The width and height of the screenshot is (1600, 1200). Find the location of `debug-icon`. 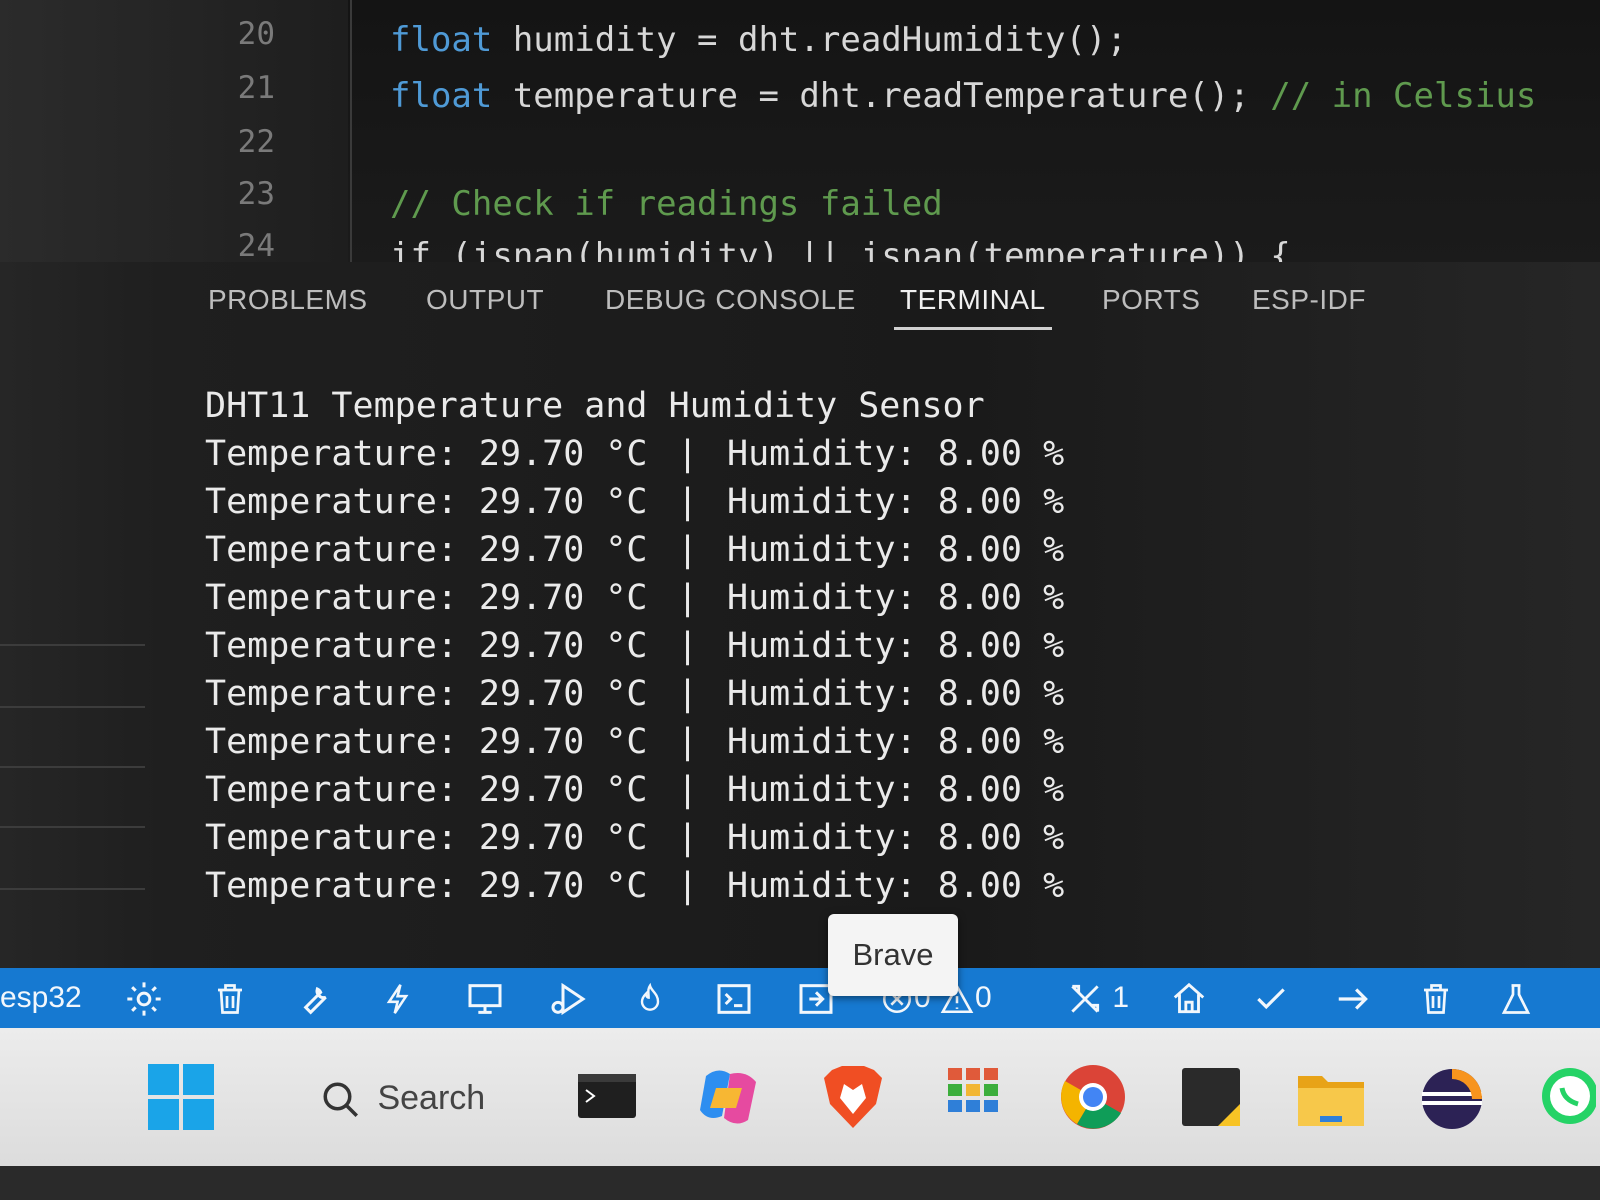

debug-icon is located at coordinates (568, 998).